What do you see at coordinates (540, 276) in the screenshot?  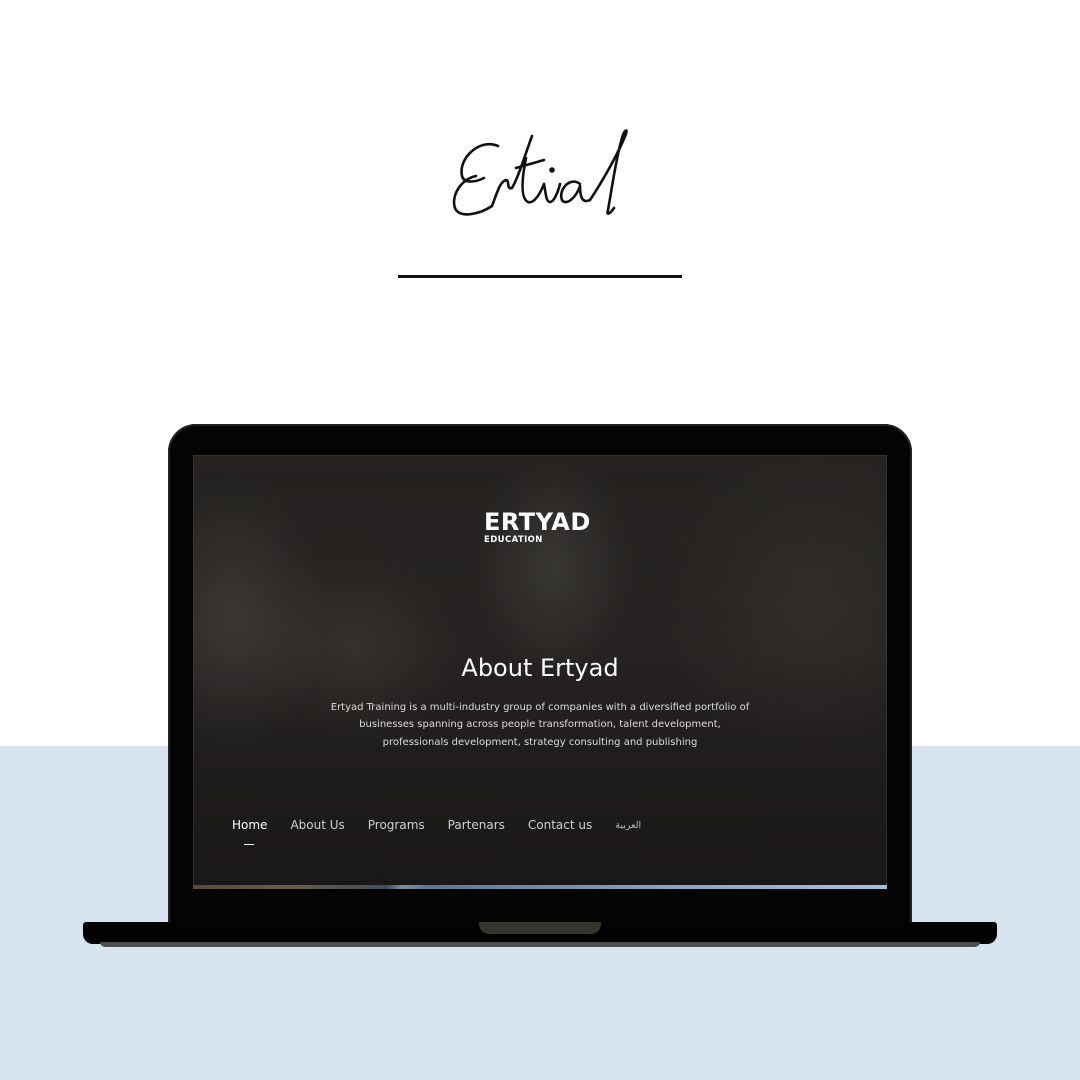 I see `signature-underline` at bounding box center [540, 276].